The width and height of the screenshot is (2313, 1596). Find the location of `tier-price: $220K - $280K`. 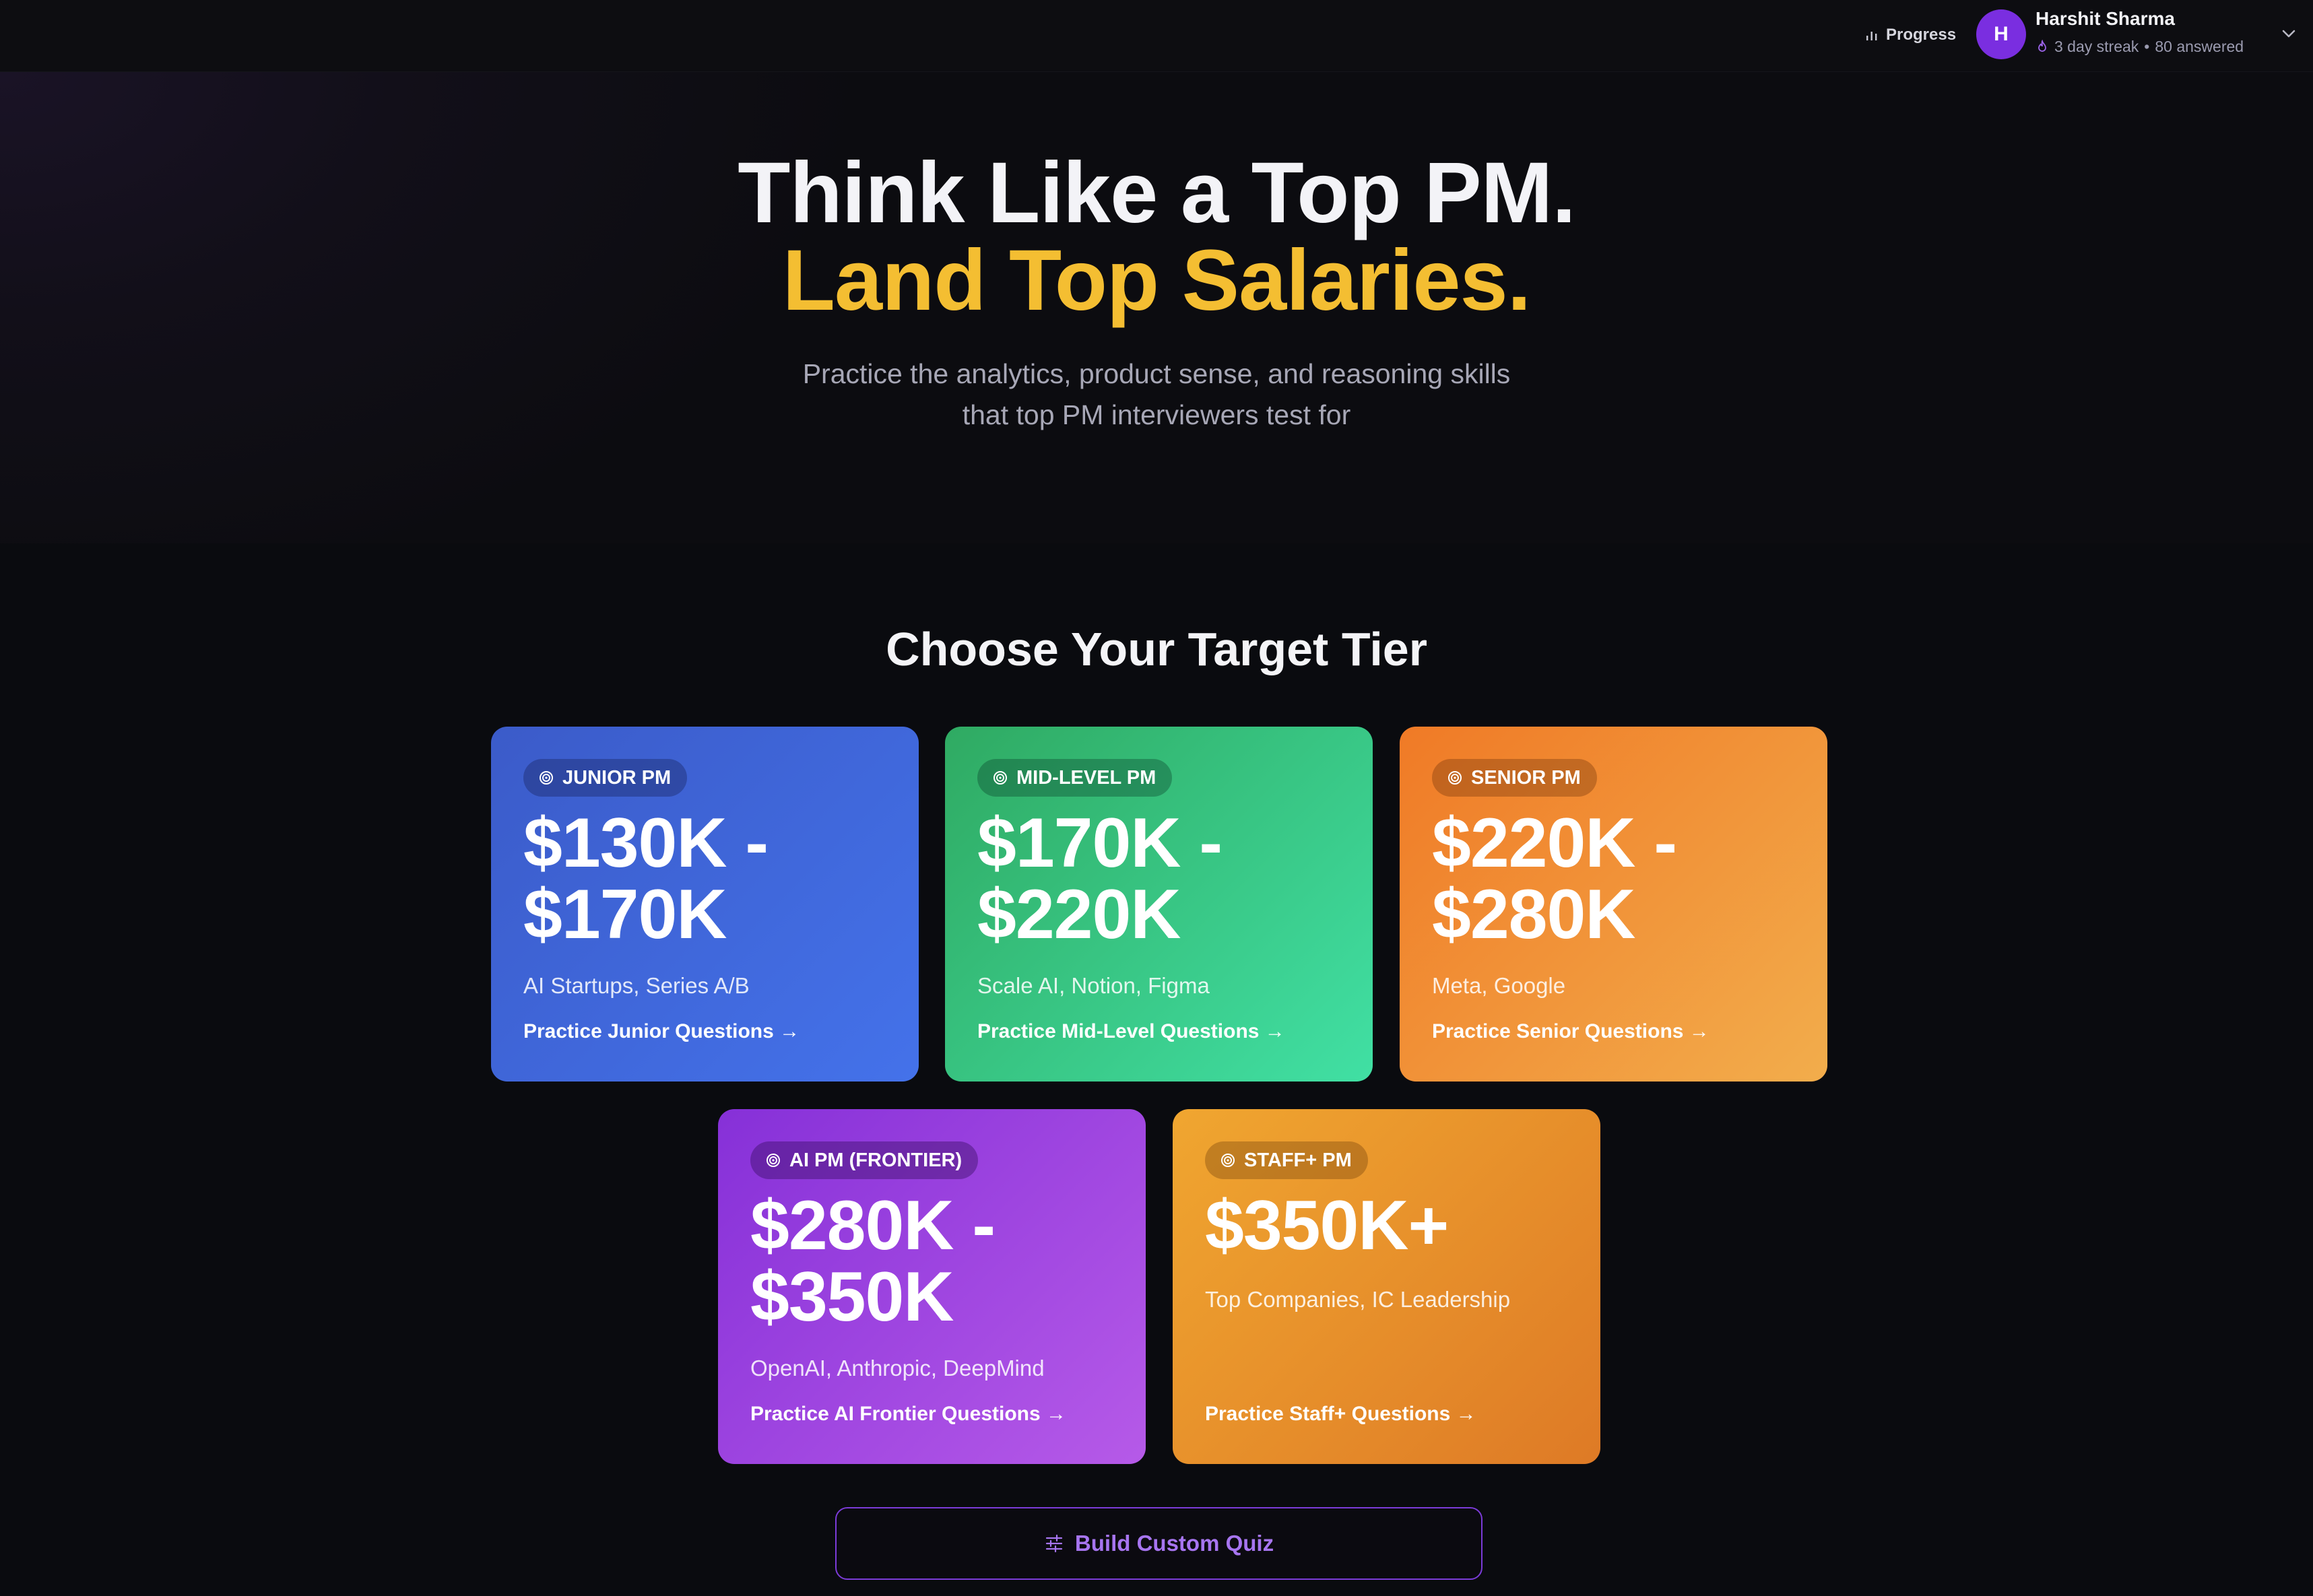

tier-price: $220K - $280K is located at coordinates (1620, 878).